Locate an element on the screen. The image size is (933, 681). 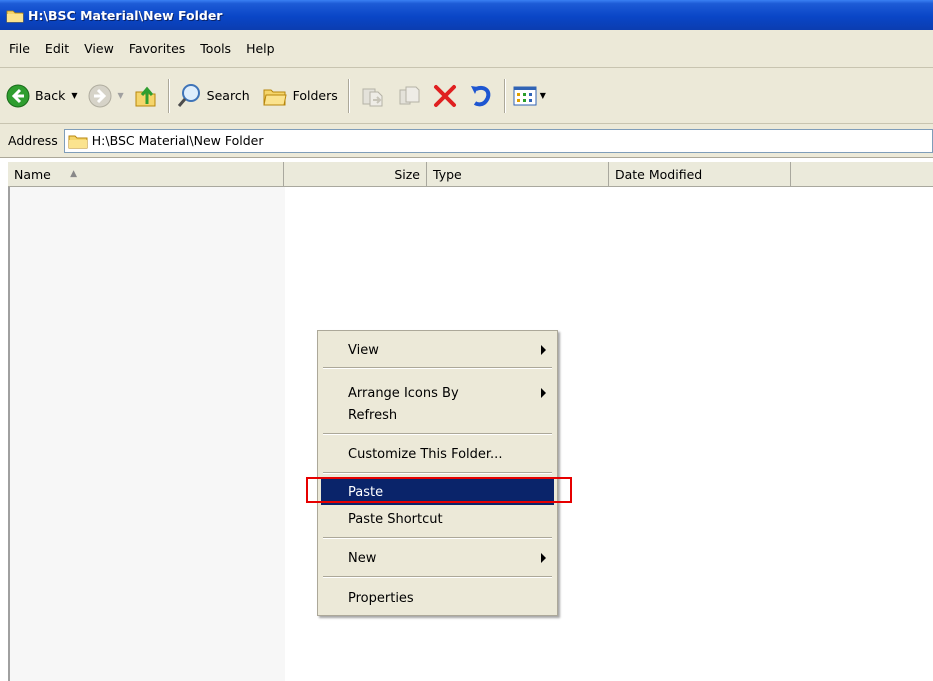
column-header-date-modified: Date Modified is located at coordinates (700, 174).